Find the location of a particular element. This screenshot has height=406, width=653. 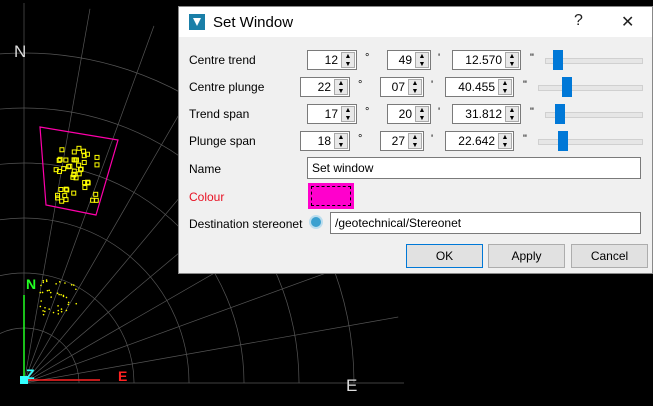

seconds-spinbox: 40.455 ▲ ▼ is located at coordinates (479, 87).